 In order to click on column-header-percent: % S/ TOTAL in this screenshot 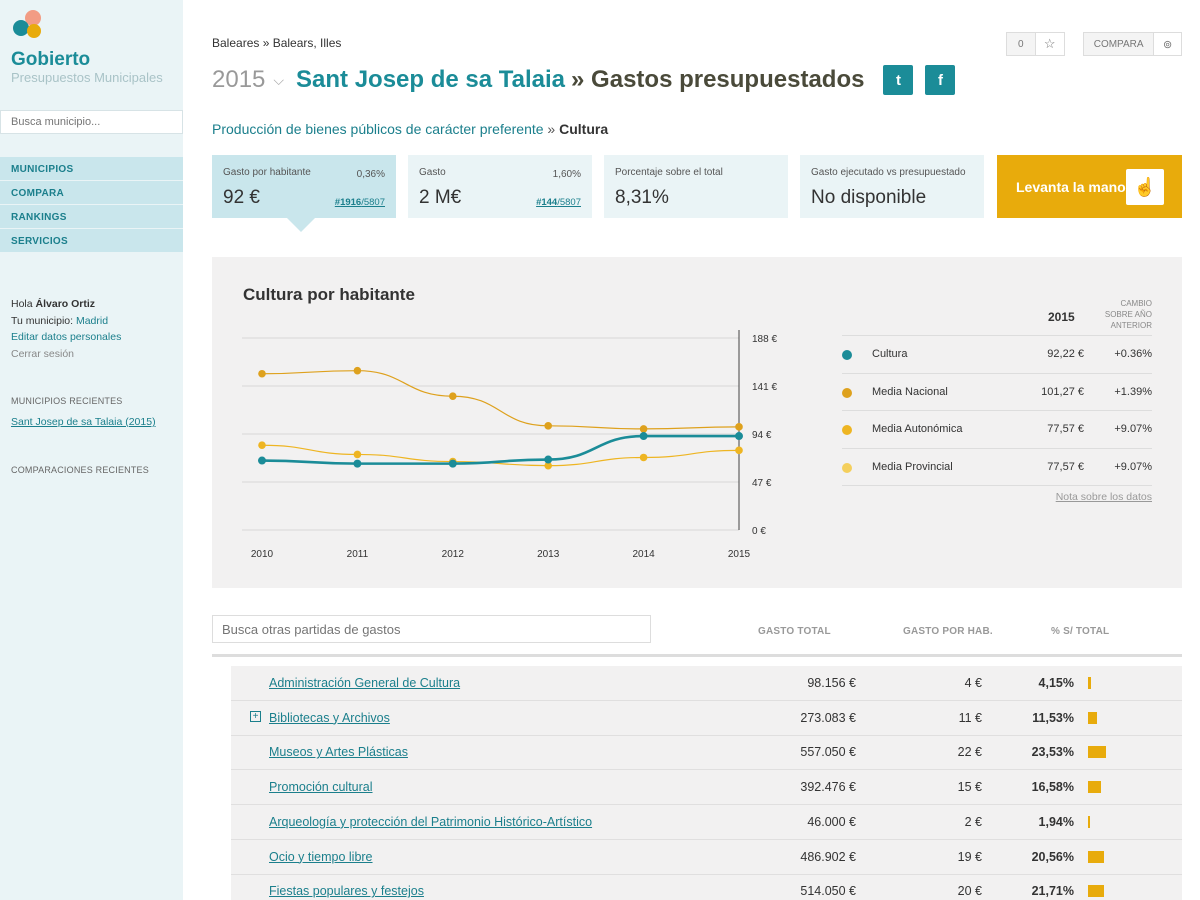, I will do `click(1080, 631)`.